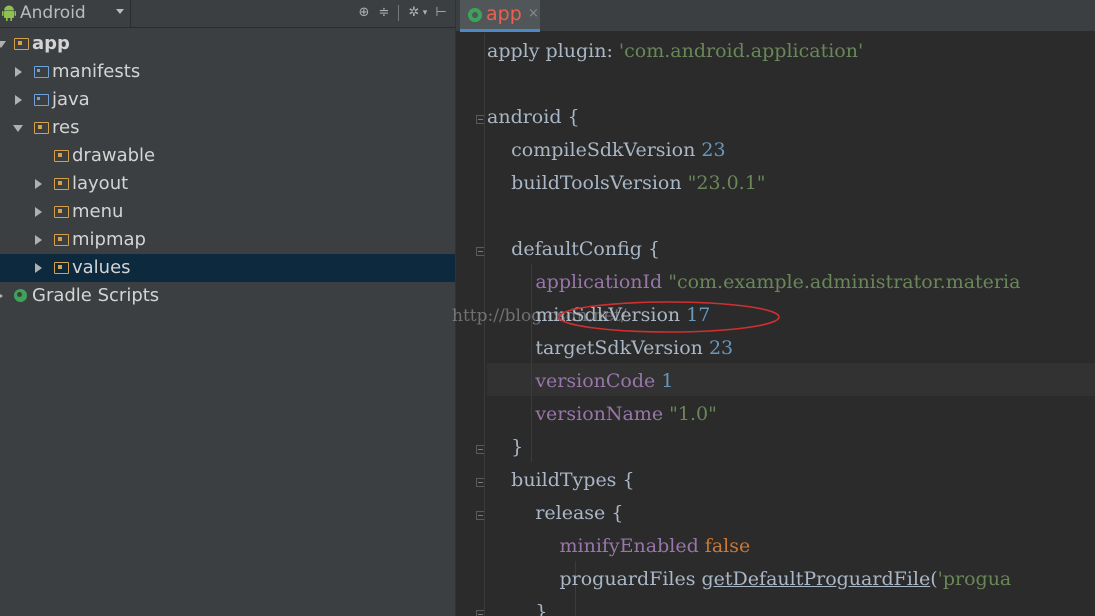 This screenshot has width=1095, height=616. What do you see at coordinates (227, 14) in the screenshot?
I see `project-toolbar: Android ⊕ ≑ ✲ ▾ ⊢` at bounding box center [227, 14].